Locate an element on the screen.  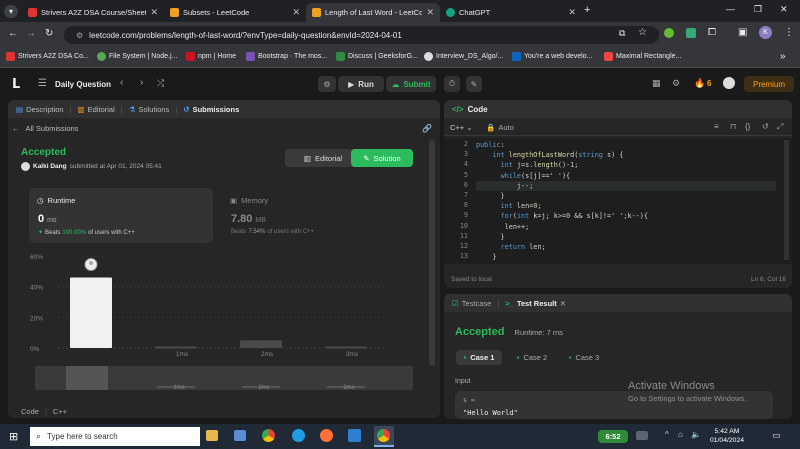
tab-solutions: ⚗ Solutions is located at coordinates (149, 109).